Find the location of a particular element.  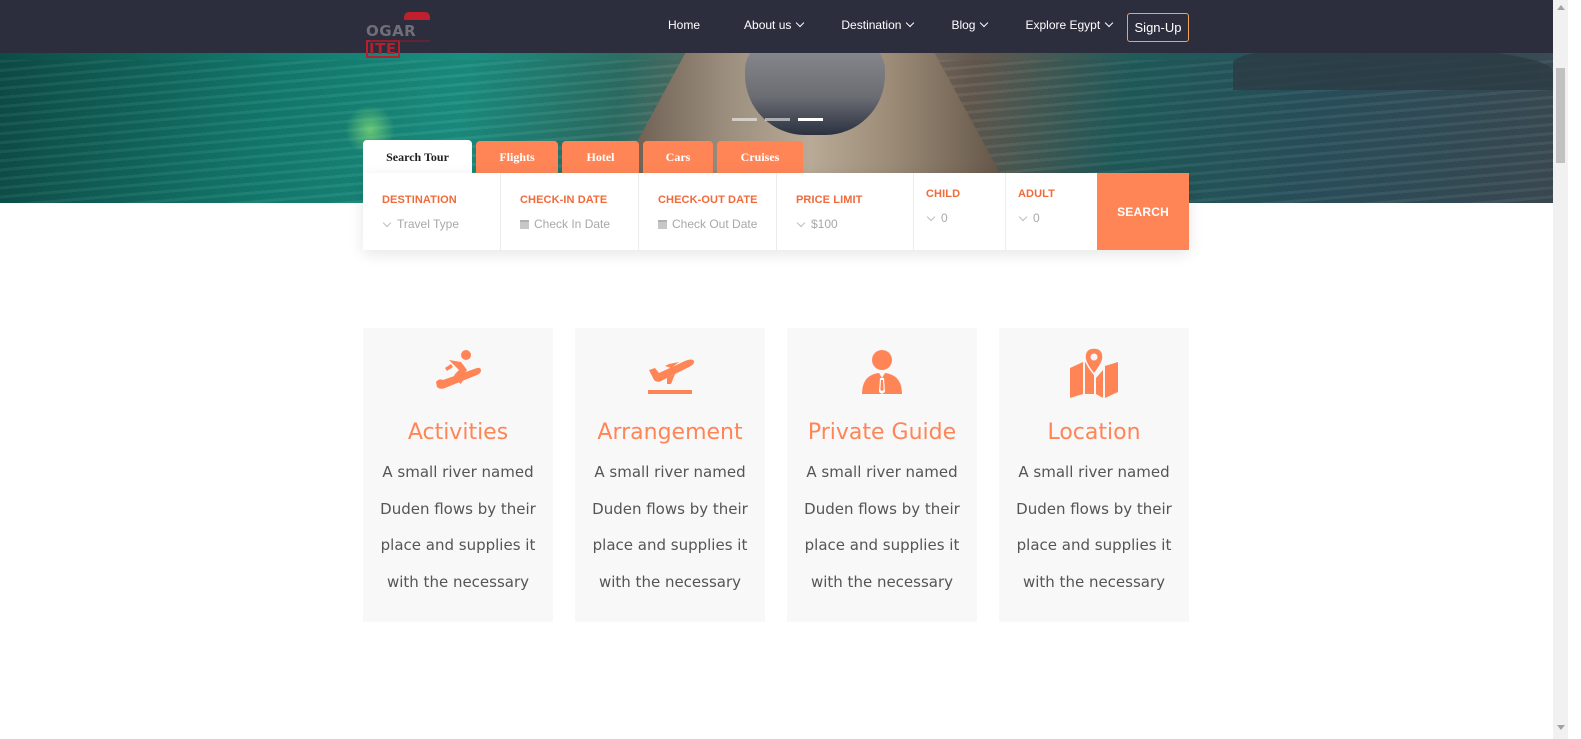

signup-button: Sign-Up is located at coordinates (1158, 27).